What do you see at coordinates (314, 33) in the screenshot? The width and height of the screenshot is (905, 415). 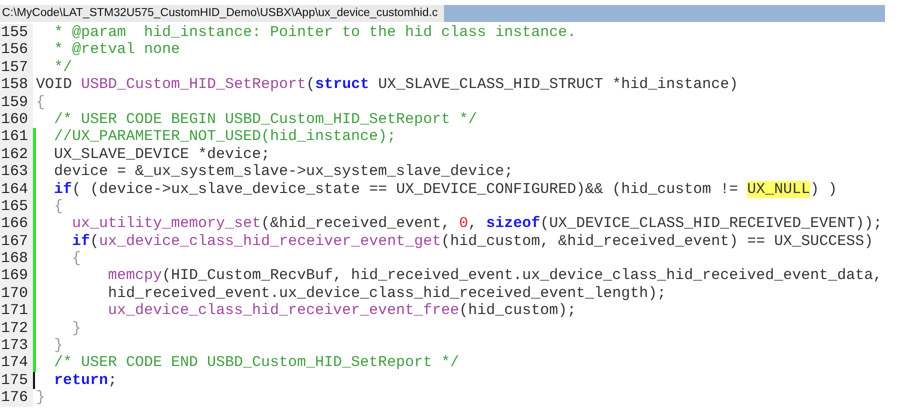 I see `code-line: * @param hid_instance: Pointer to the hid class instance.` at bounding box center [314, 33].